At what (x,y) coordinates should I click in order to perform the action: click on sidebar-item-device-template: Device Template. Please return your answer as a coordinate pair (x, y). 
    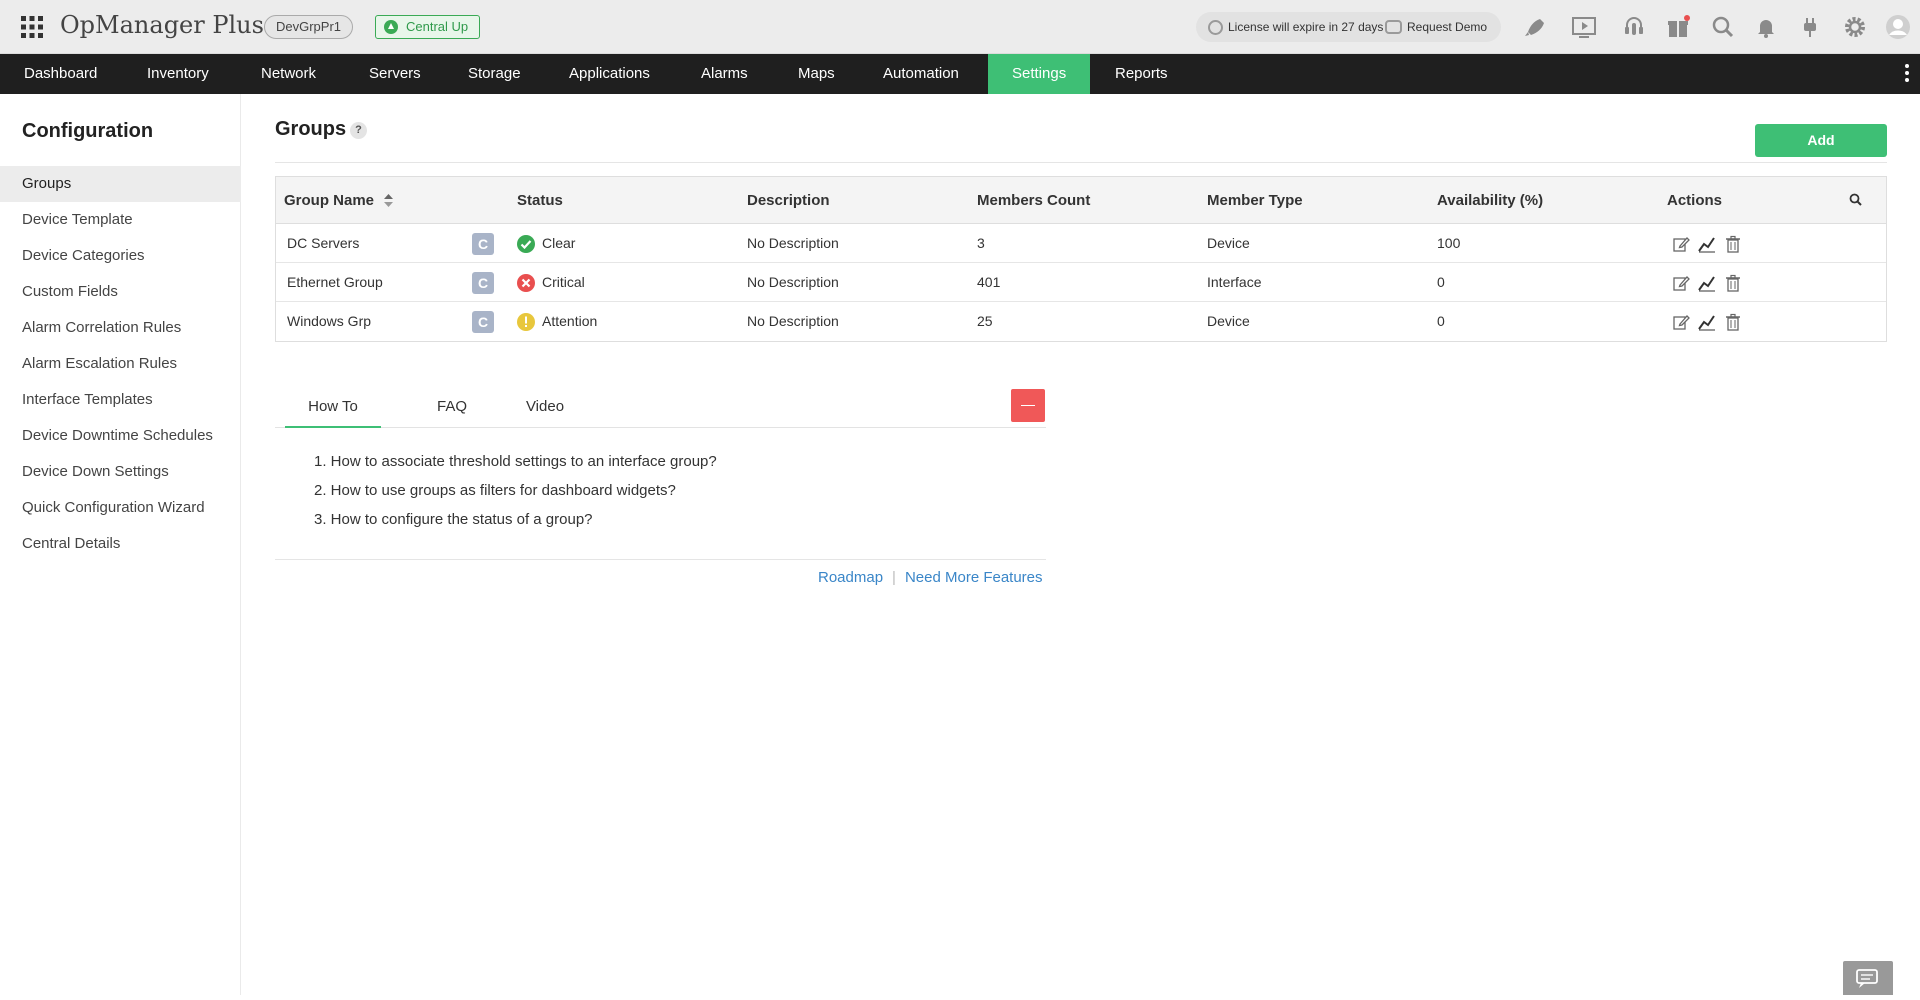
    Looking at the image, I should click on (120, 220).